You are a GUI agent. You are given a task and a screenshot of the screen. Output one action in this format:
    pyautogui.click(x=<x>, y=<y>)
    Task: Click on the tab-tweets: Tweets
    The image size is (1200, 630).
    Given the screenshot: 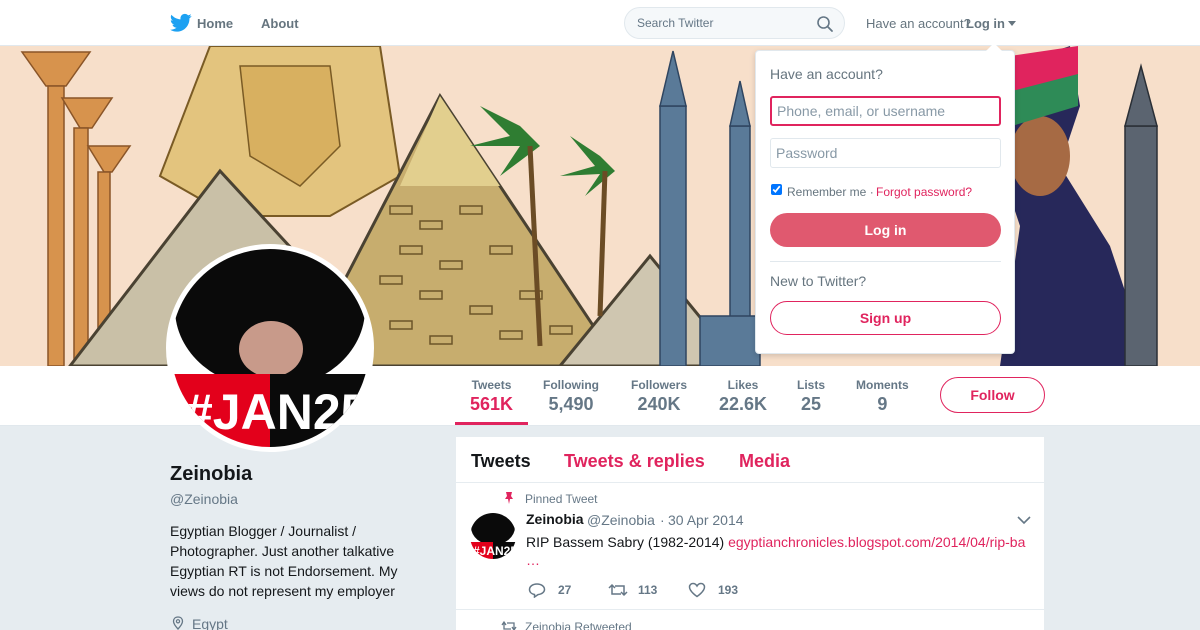 What is the action you would take?
    pyautogui.click(x=501, y=461)
    